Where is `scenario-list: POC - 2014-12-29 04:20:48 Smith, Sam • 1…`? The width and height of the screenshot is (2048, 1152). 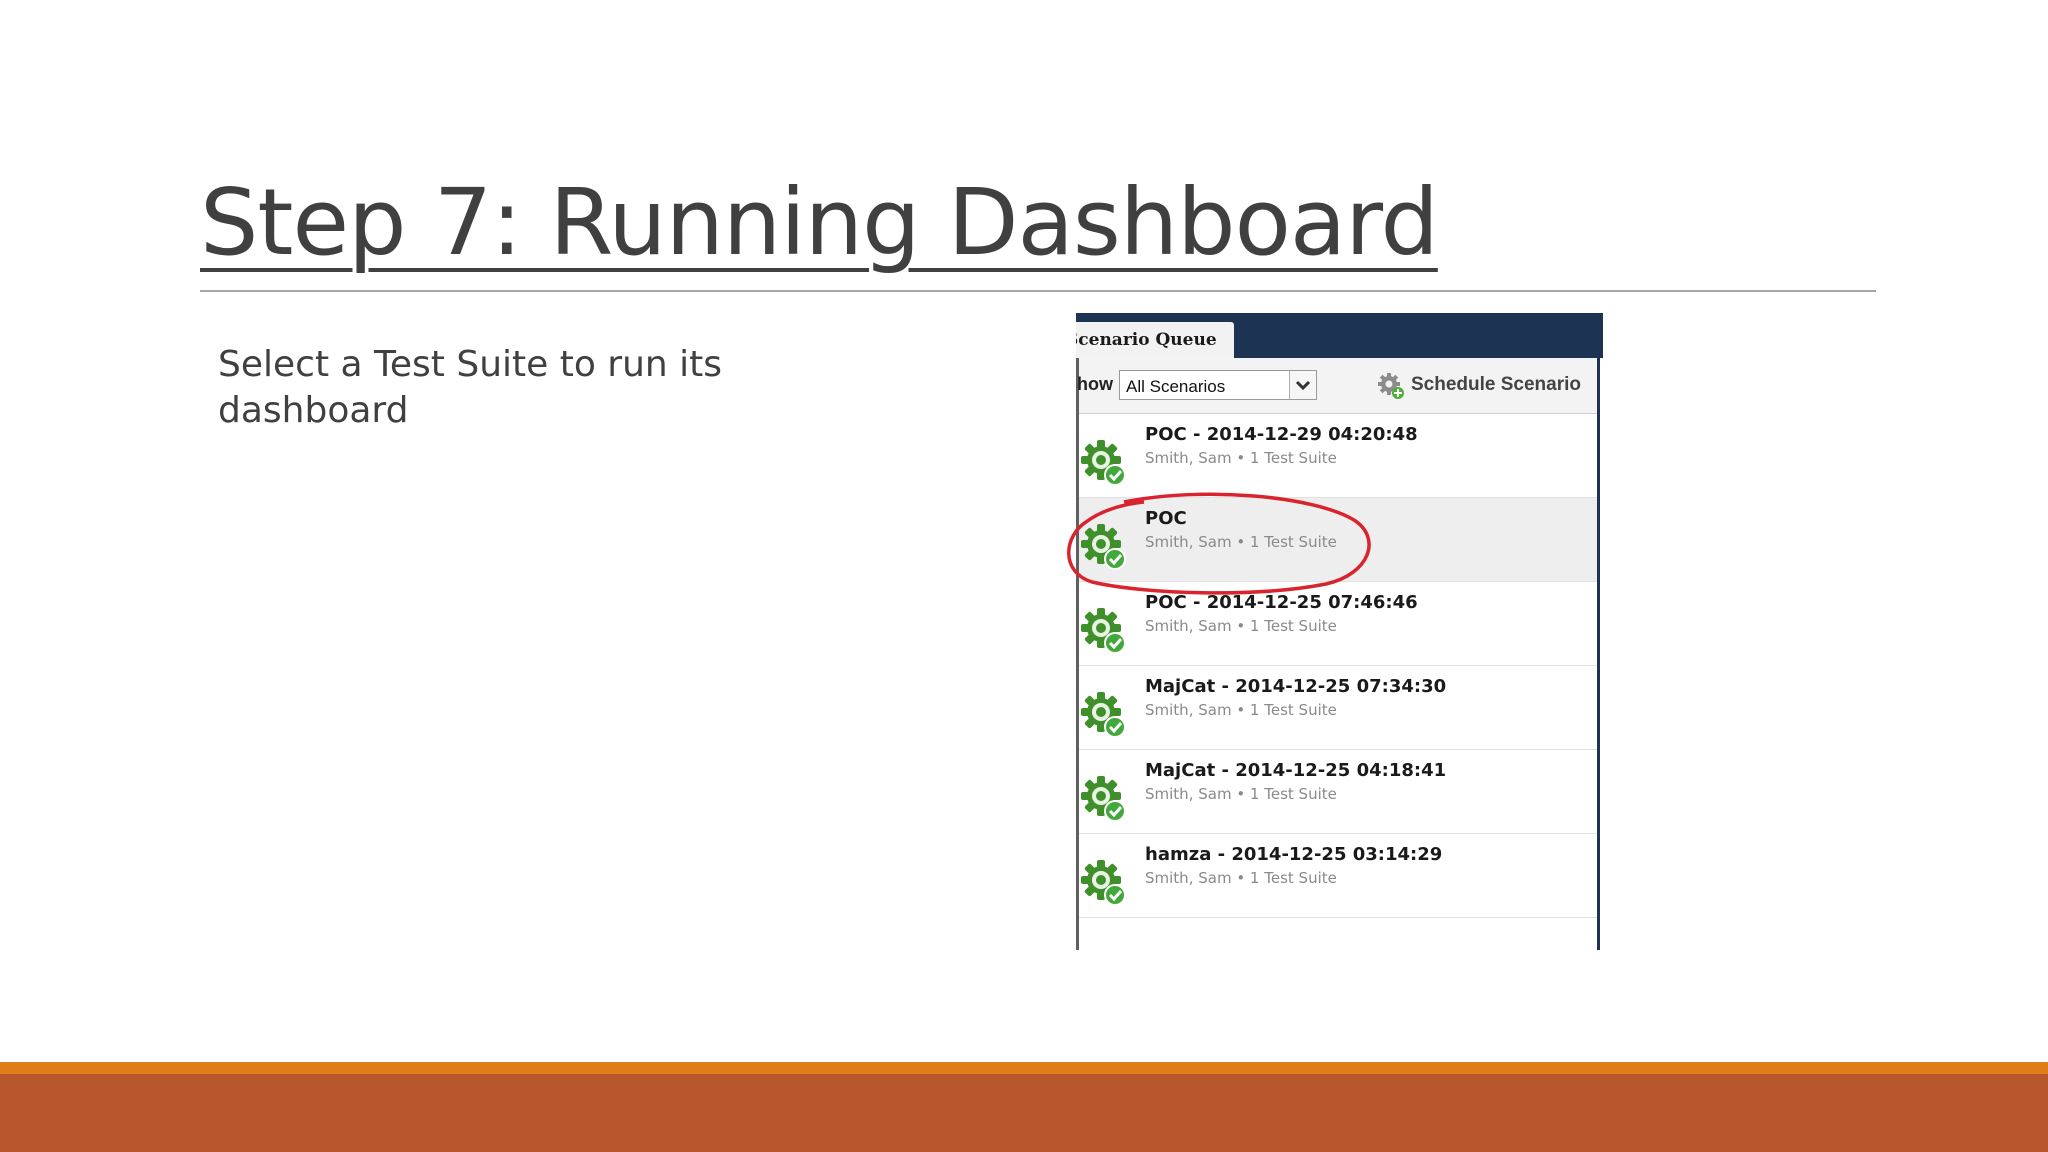
scenario-list: POC - 2014-12-29 04:20:48 Smith, Sam • 1… is located at coordinates (1338, 666).